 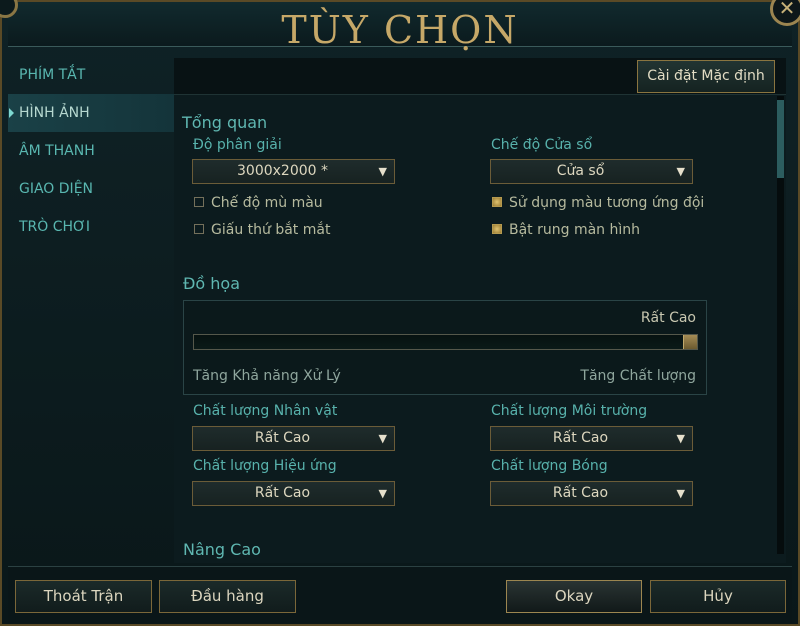 What do you see at coordinates (91, 113) in the screenshot?
I see `sidebar-item-video: HÌNH ẢNH` at bounding box center [91, 113].